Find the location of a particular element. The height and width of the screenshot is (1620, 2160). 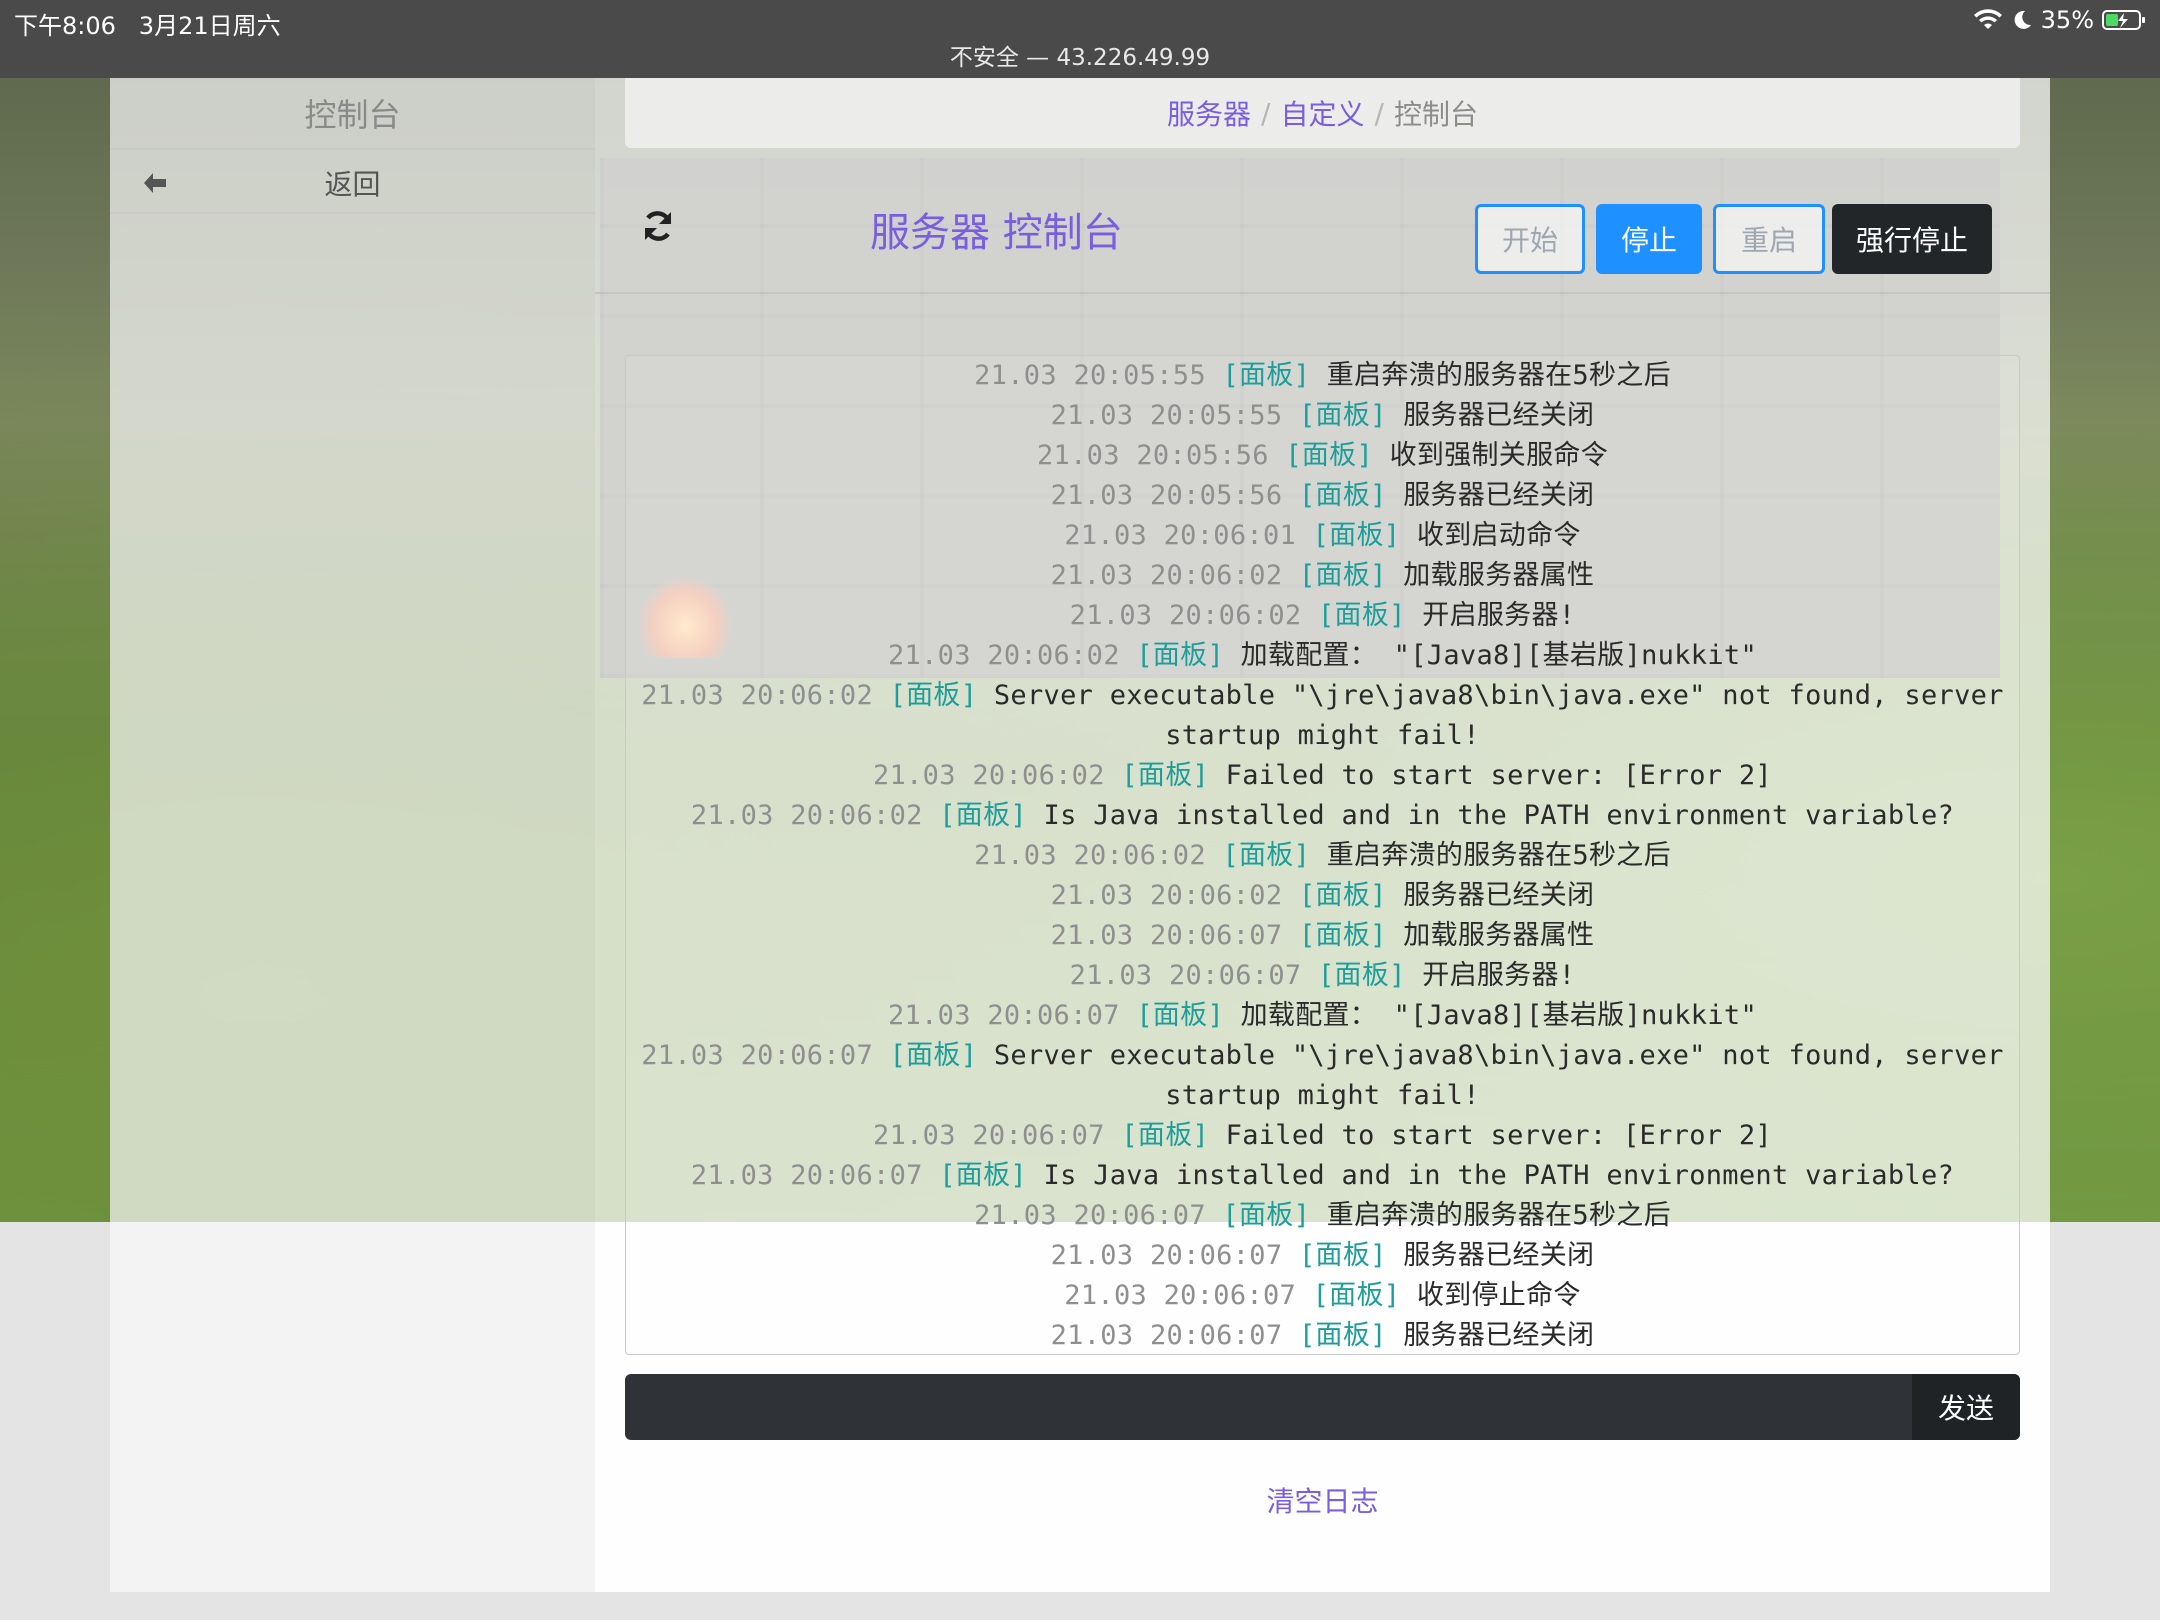

log-line: 21.03 20:05:56 [面板] 收到强制关服命令 is located at coordinates (1322, 456).